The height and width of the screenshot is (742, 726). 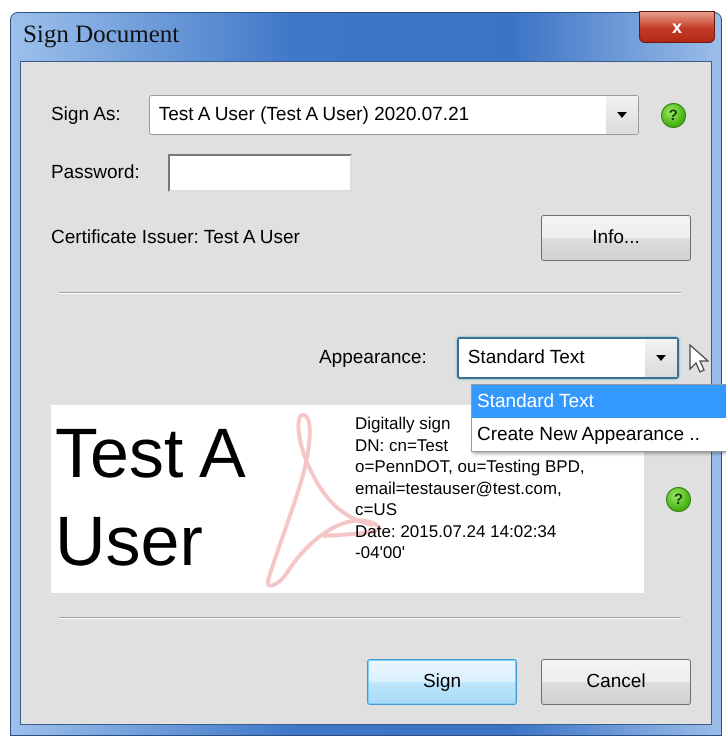 I want to click on dropdown-option: Create New Appearance .., so click(x=599, y=434).